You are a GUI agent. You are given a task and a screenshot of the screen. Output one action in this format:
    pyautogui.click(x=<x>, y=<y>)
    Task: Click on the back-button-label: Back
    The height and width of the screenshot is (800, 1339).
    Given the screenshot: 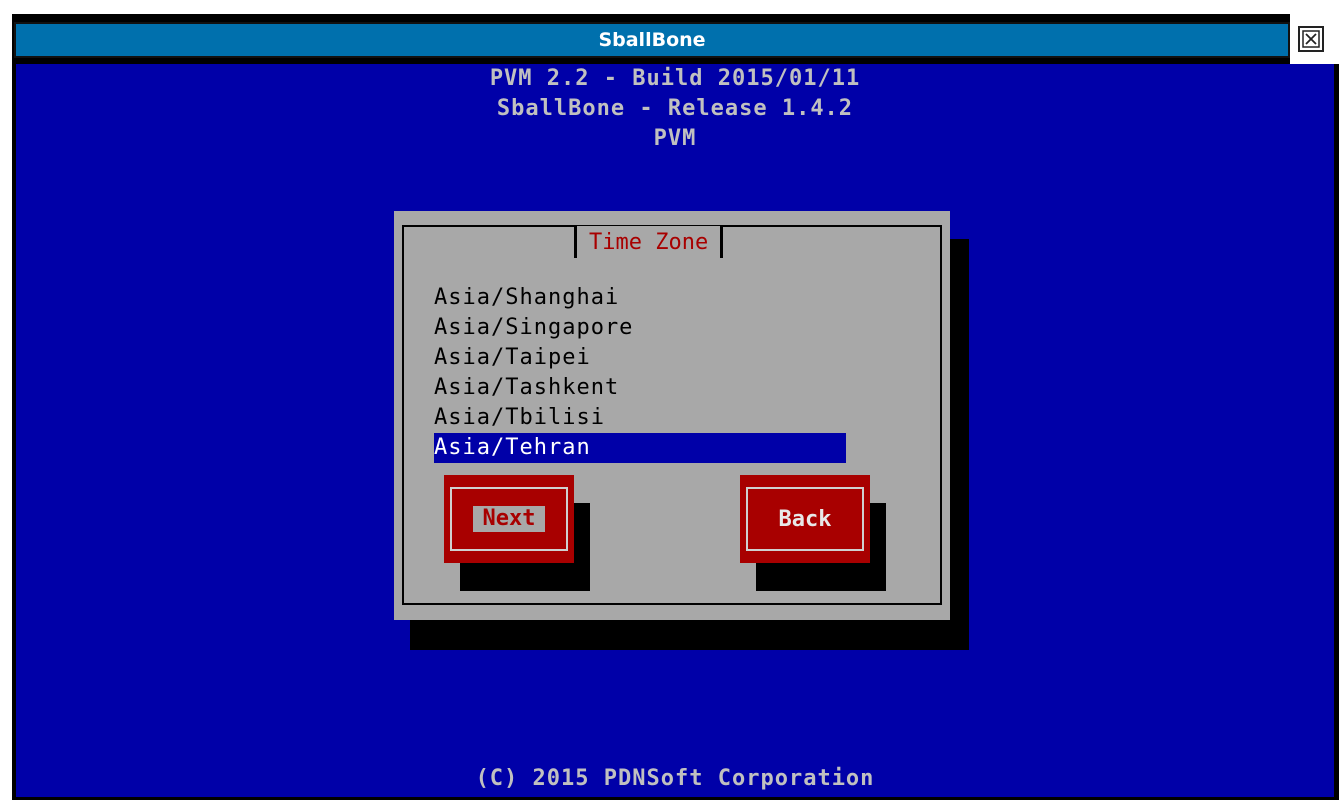 What is the action you would take?
    pyautogui.click(x=805, y=519)
    